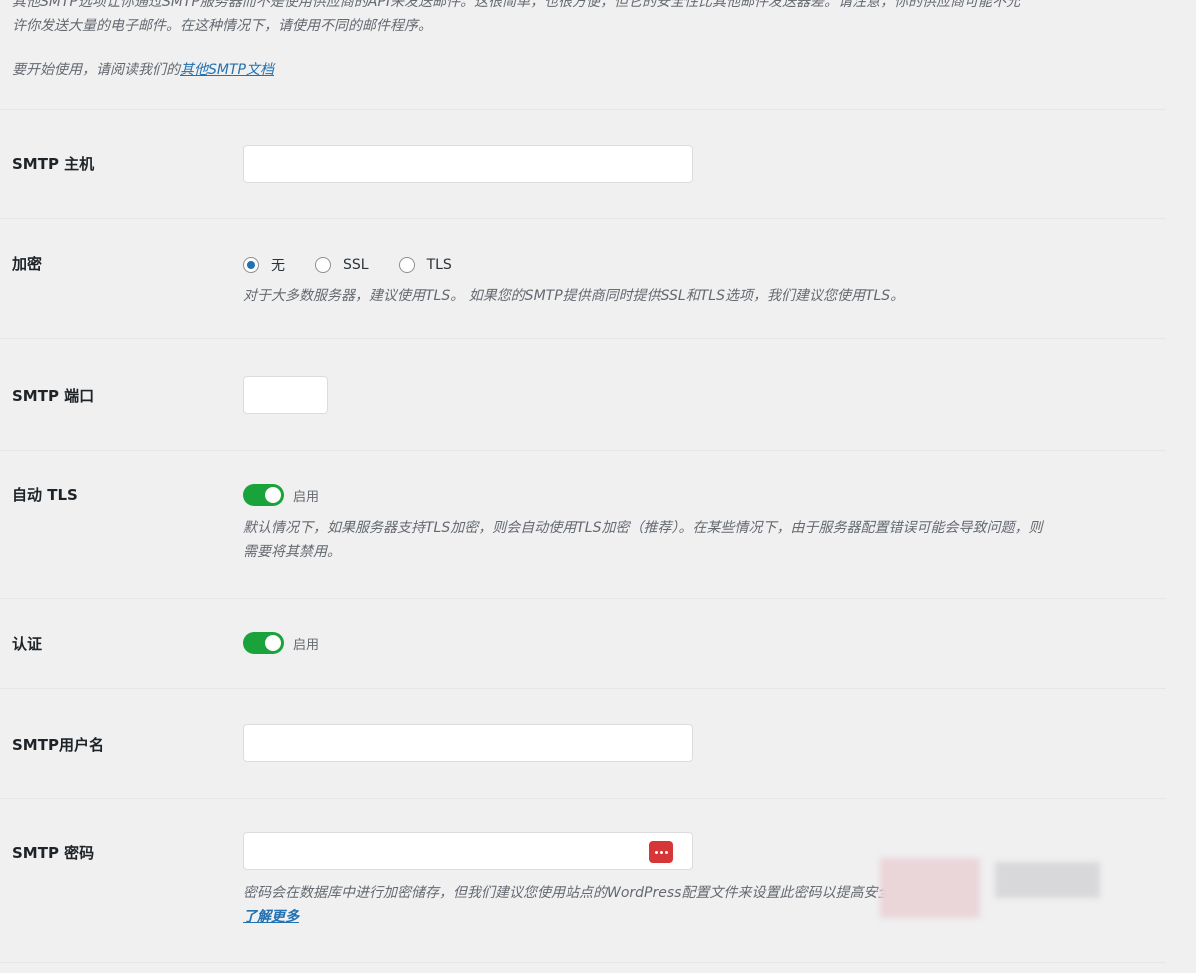 The image size is (1196, 973). Describe the element at coordinates (468, 743) in the screenshot. I see `smtp-username-input` at that location.